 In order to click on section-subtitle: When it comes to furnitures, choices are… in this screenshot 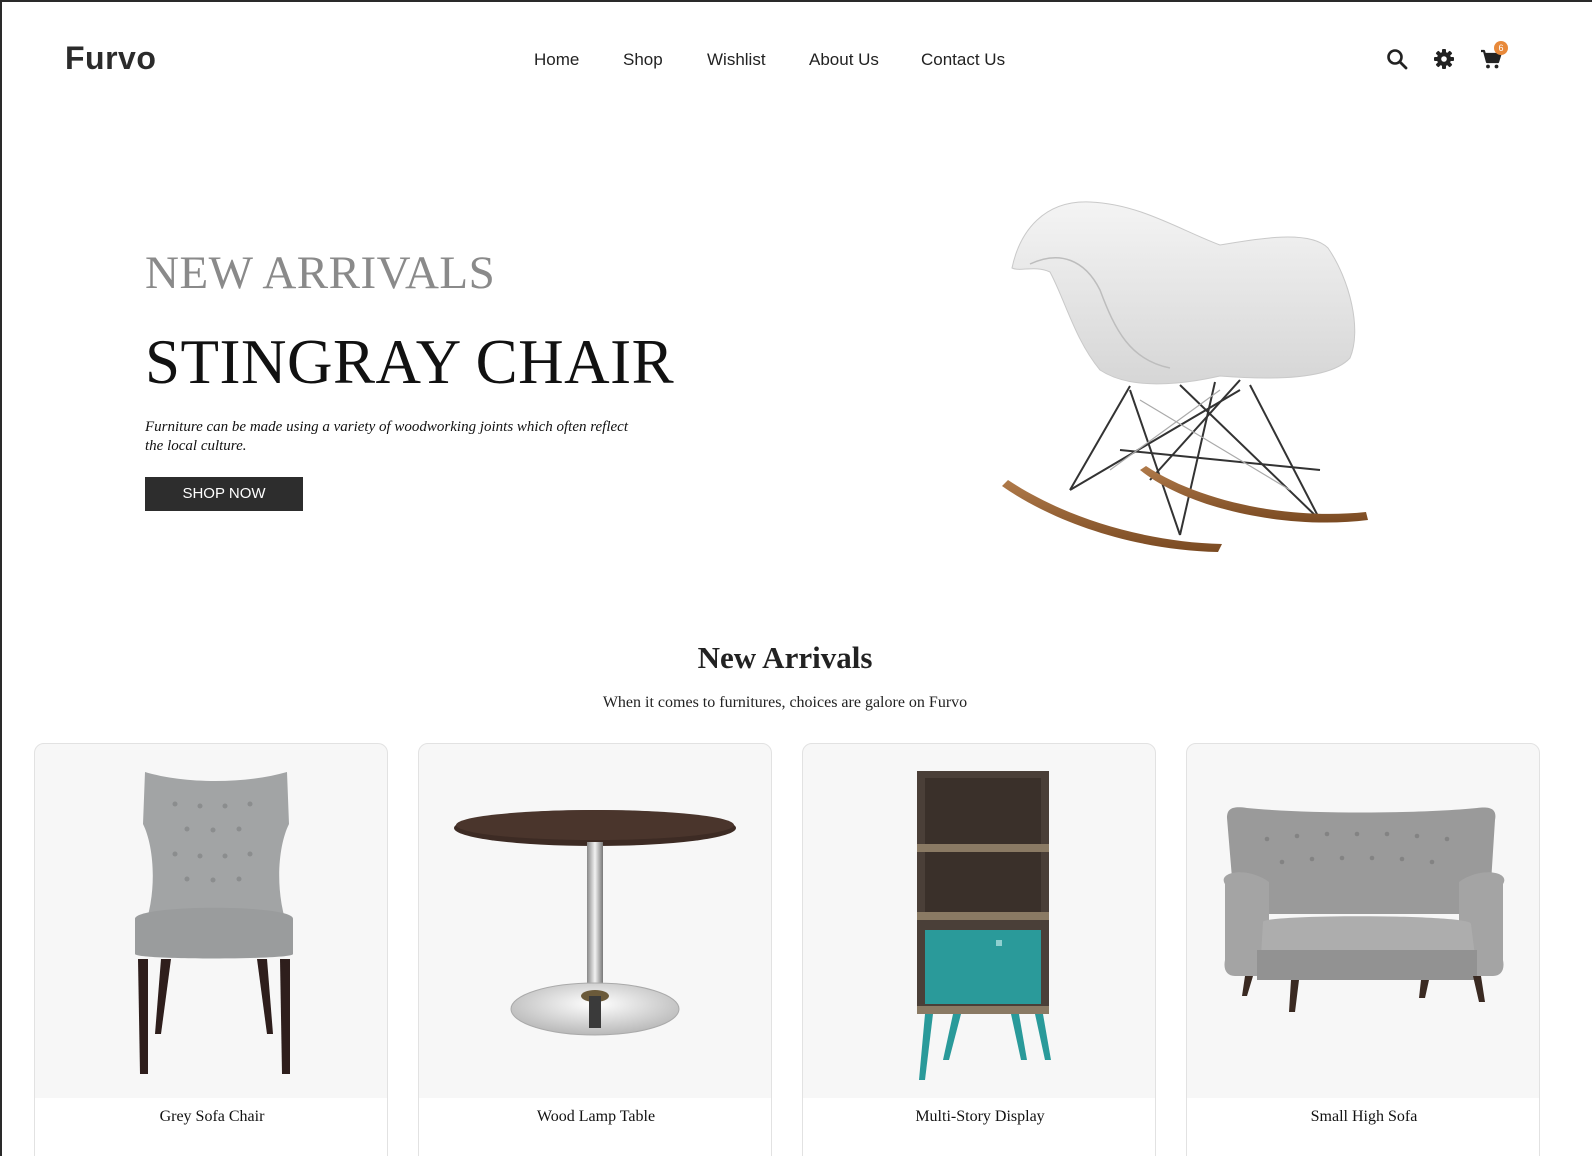, I will do `click(785, 702)`.